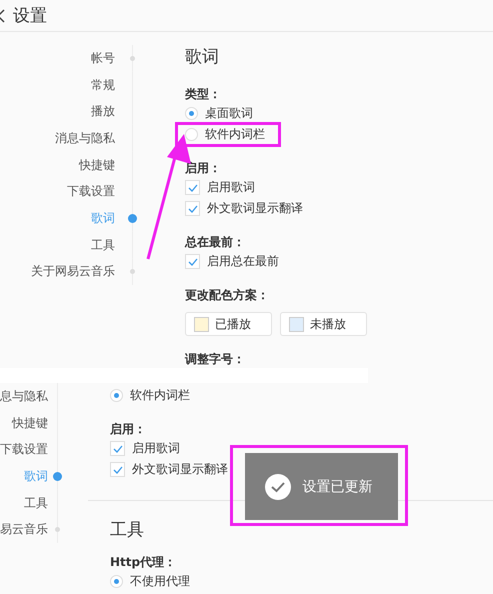 This screenshot has height=594, width=493. What do you see at coordinates (337, 487) in the screenshot?
I see `toast-message: 设置已更新` at bounding box center [337, 487].